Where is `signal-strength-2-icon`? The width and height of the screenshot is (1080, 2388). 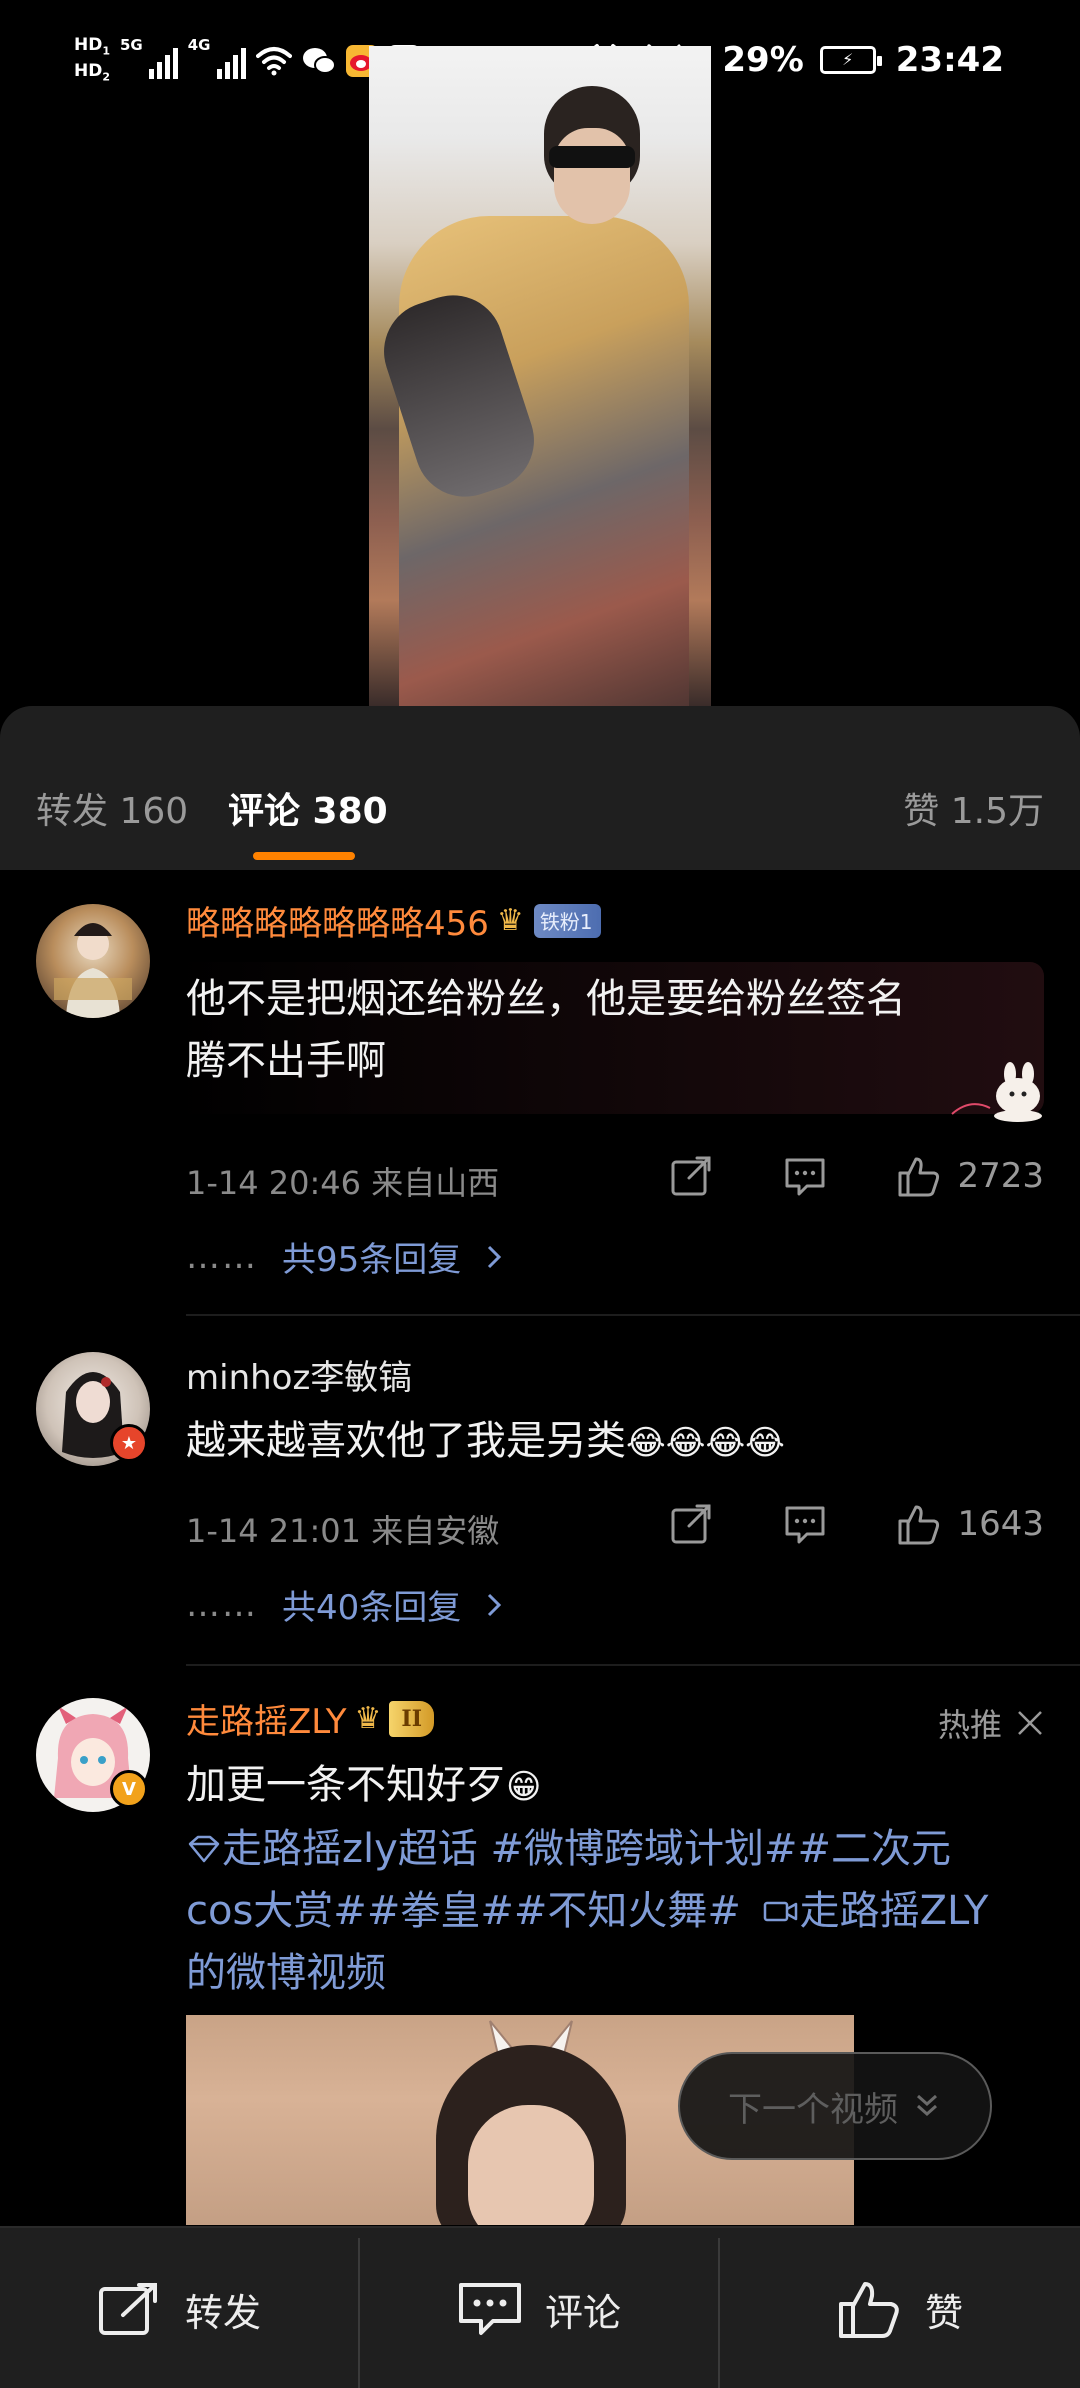
signal-strength-2-icon is located at coordinates (231, 61).